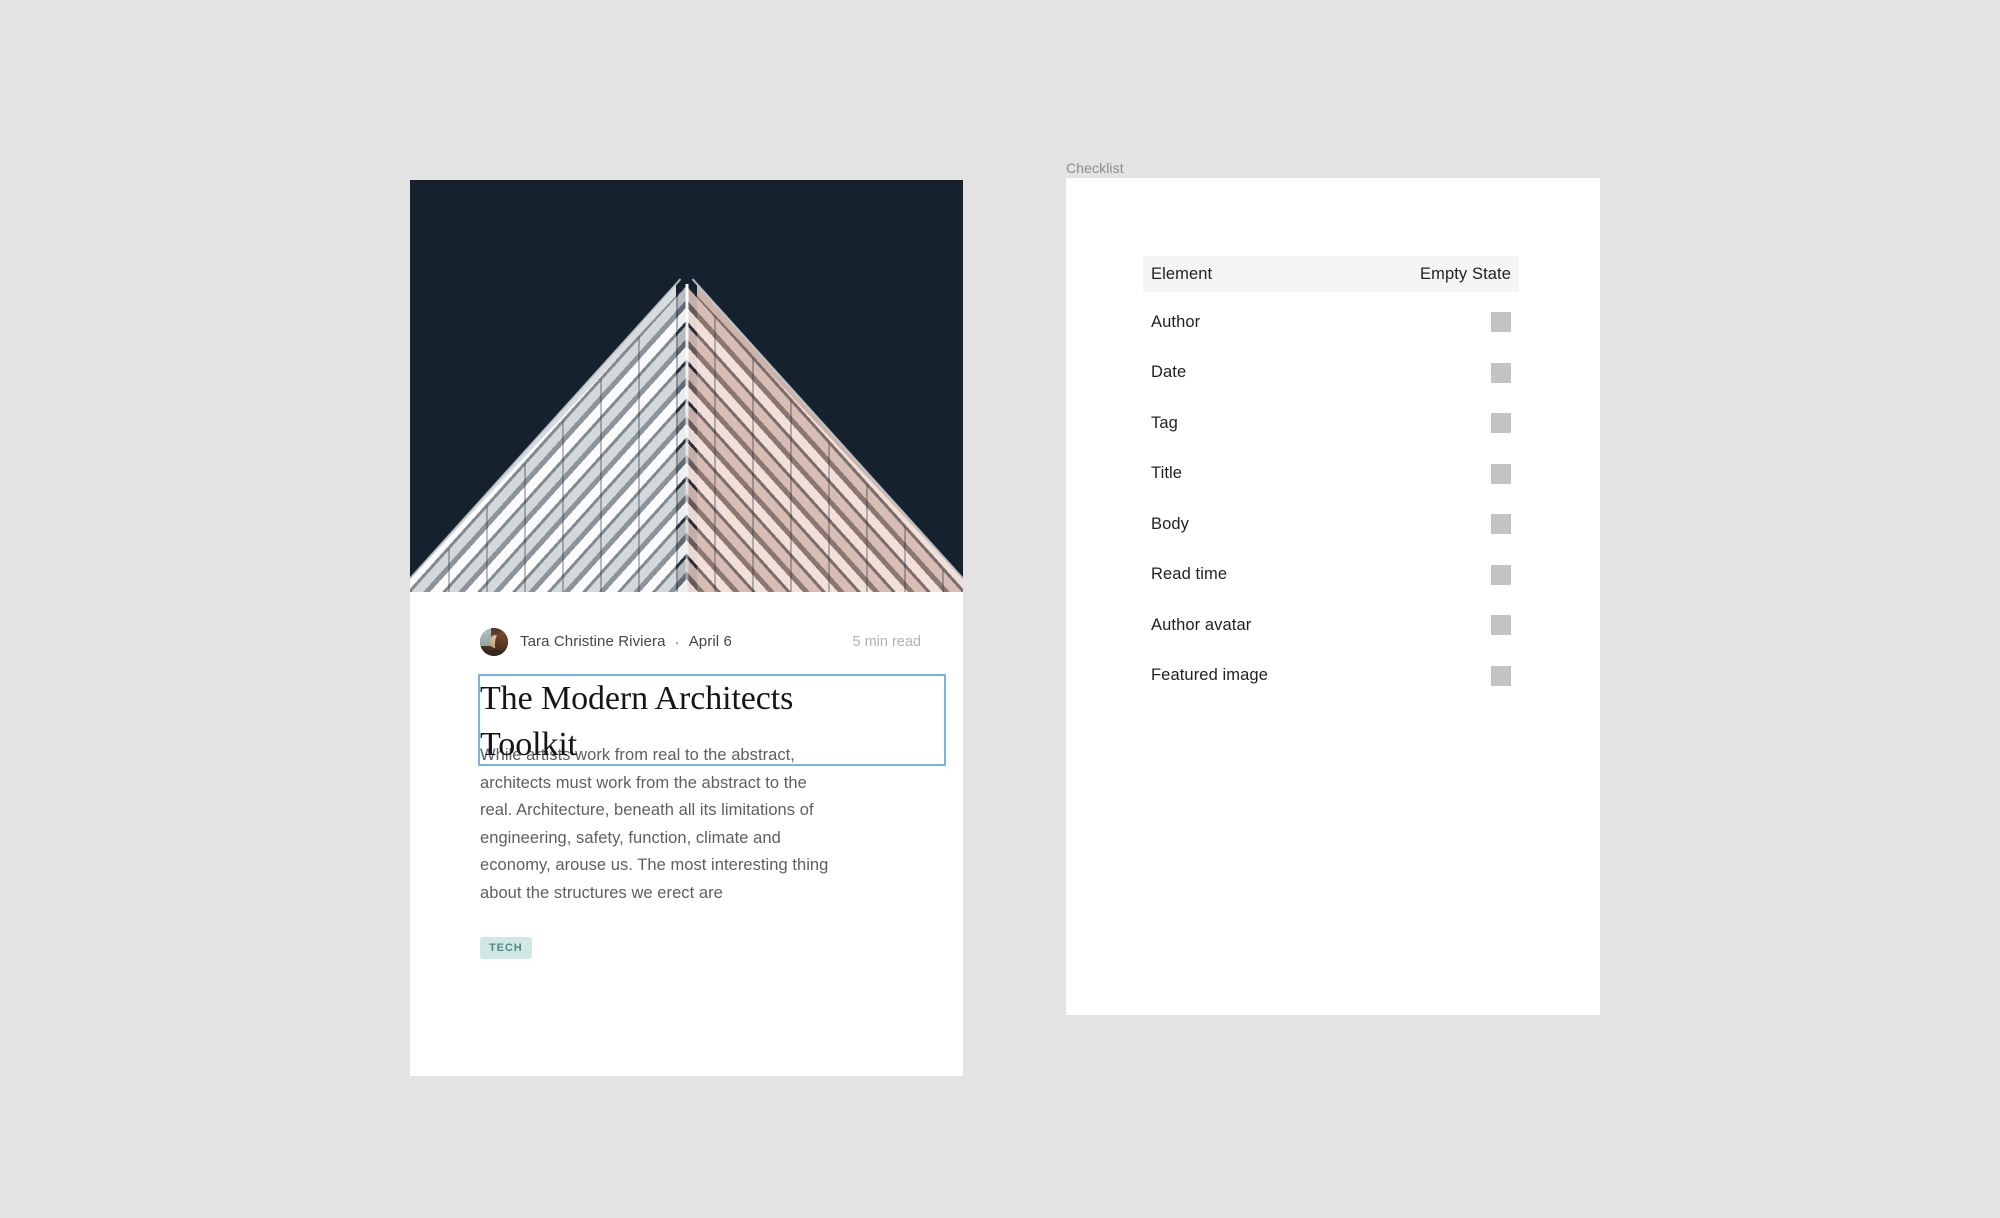 The height and width of the screenshot is (1218, 2000). I want to click on table-row: Body, so click(1331, 524).